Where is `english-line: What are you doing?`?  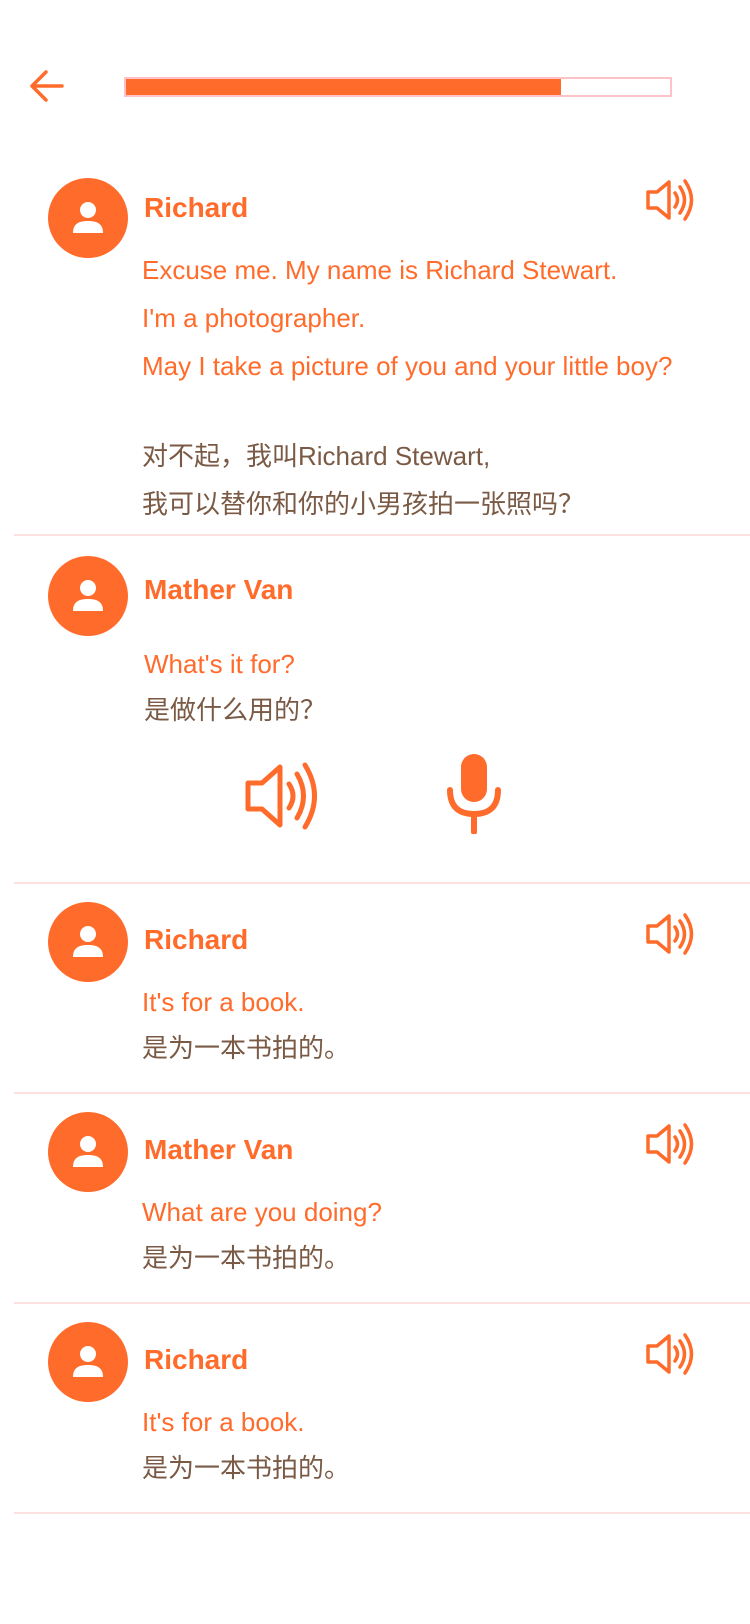 english-line: What are you doing? is located at coordinates (262, 1212).